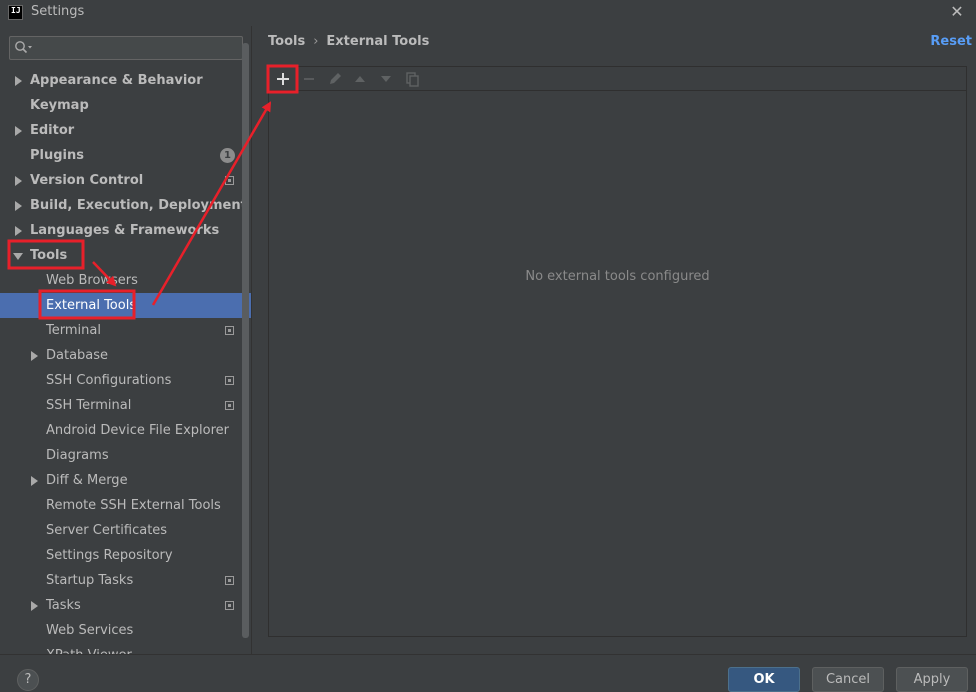  What do you see at coordinates (87, 180) in the screenshot?
I see `sidebar-item-label: Version Control` at bounding box center [87, 180].